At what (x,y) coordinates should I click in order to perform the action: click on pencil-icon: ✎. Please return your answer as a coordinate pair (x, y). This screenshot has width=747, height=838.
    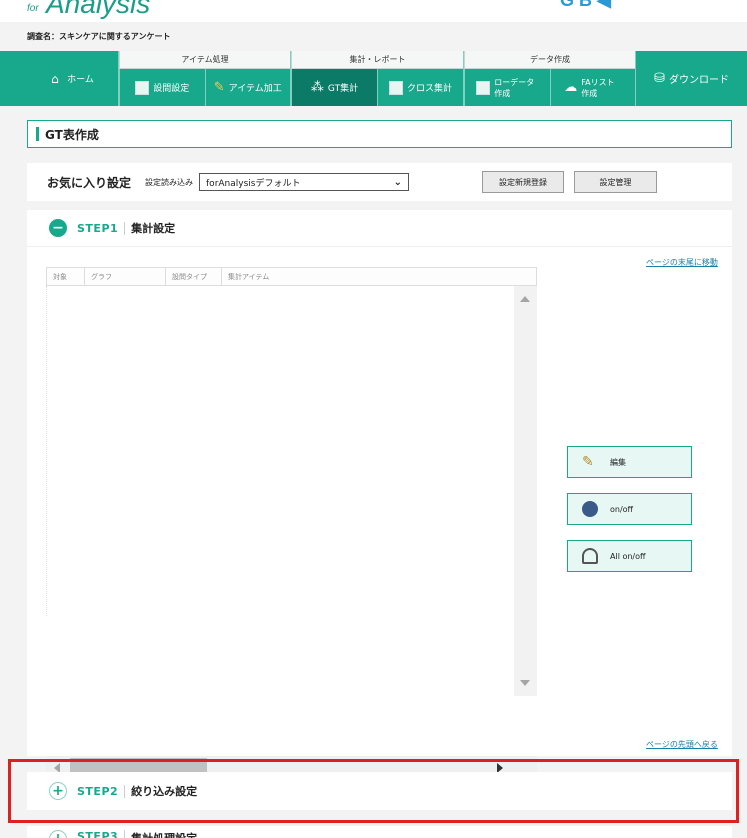
    Looking at the image, I should click on (219, 87).